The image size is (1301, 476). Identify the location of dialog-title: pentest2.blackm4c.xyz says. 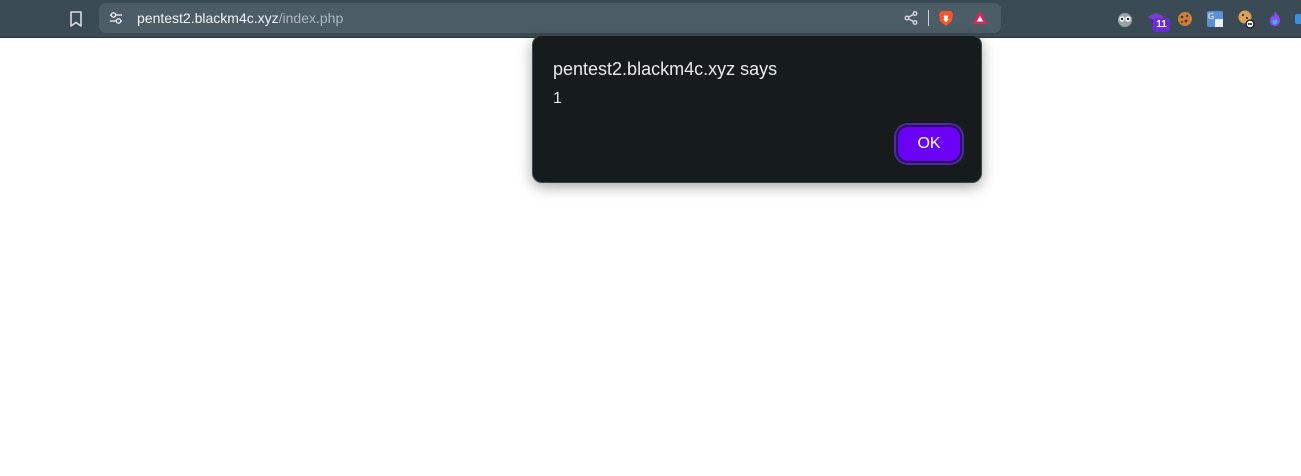
(665, 69).